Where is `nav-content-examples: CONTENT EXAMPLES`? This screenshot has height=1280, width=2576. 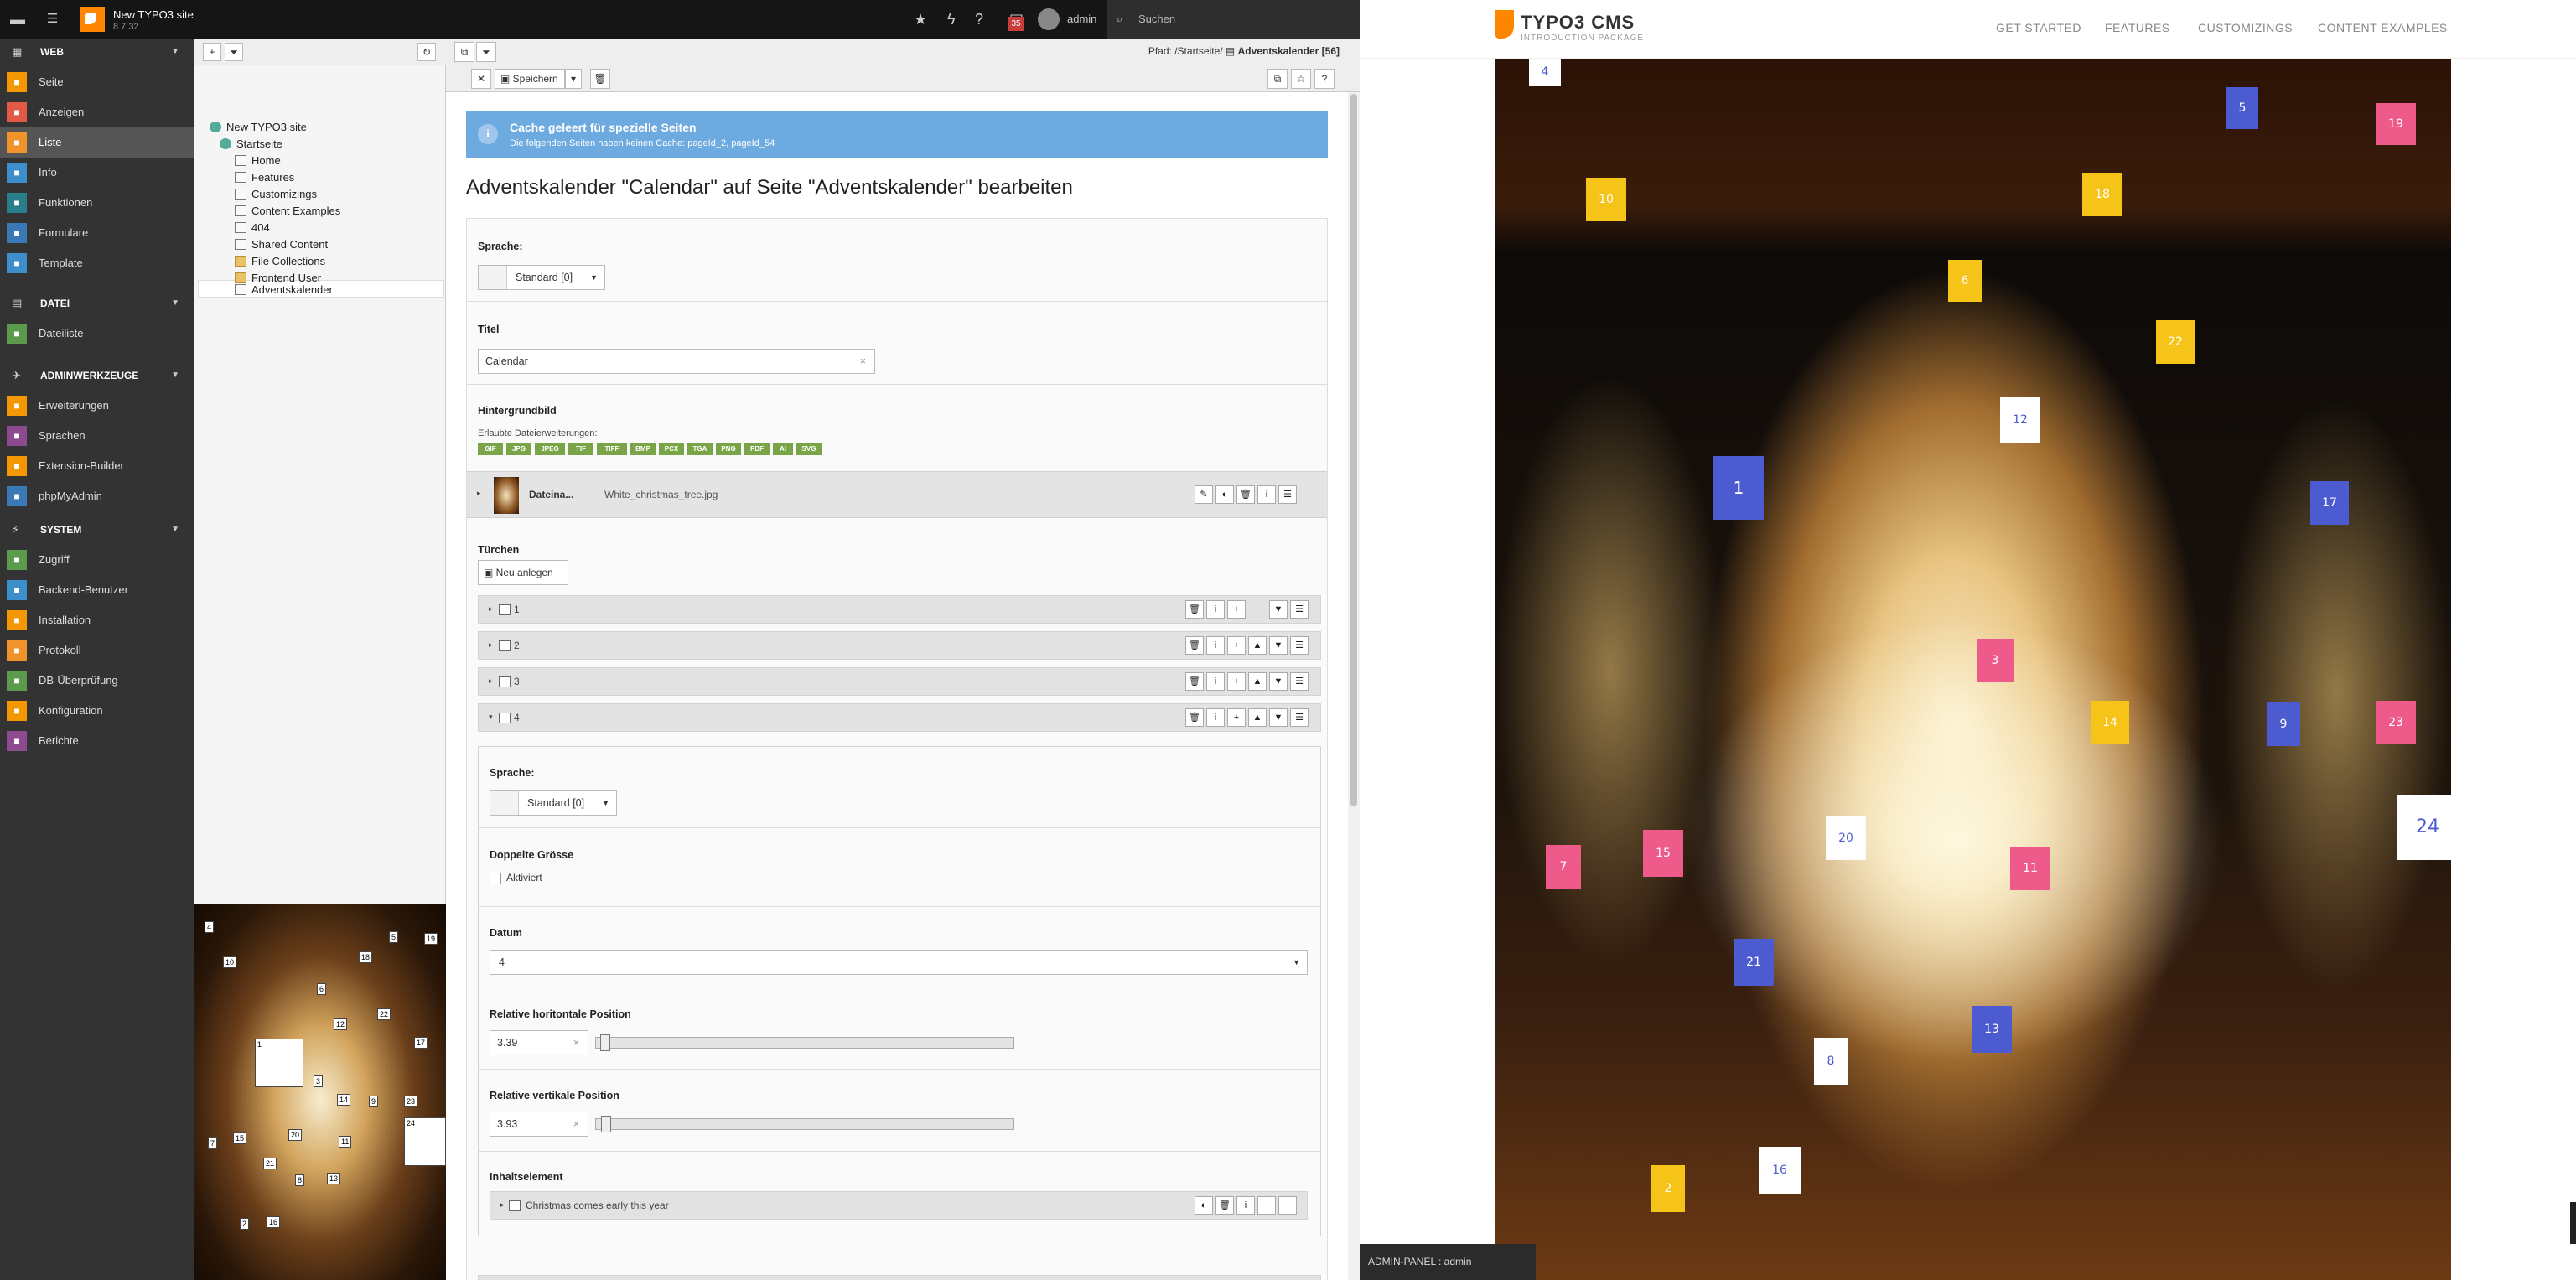
nav-content-examples: CONTENT EXAMPLES is located at coordinates (2383, 27).